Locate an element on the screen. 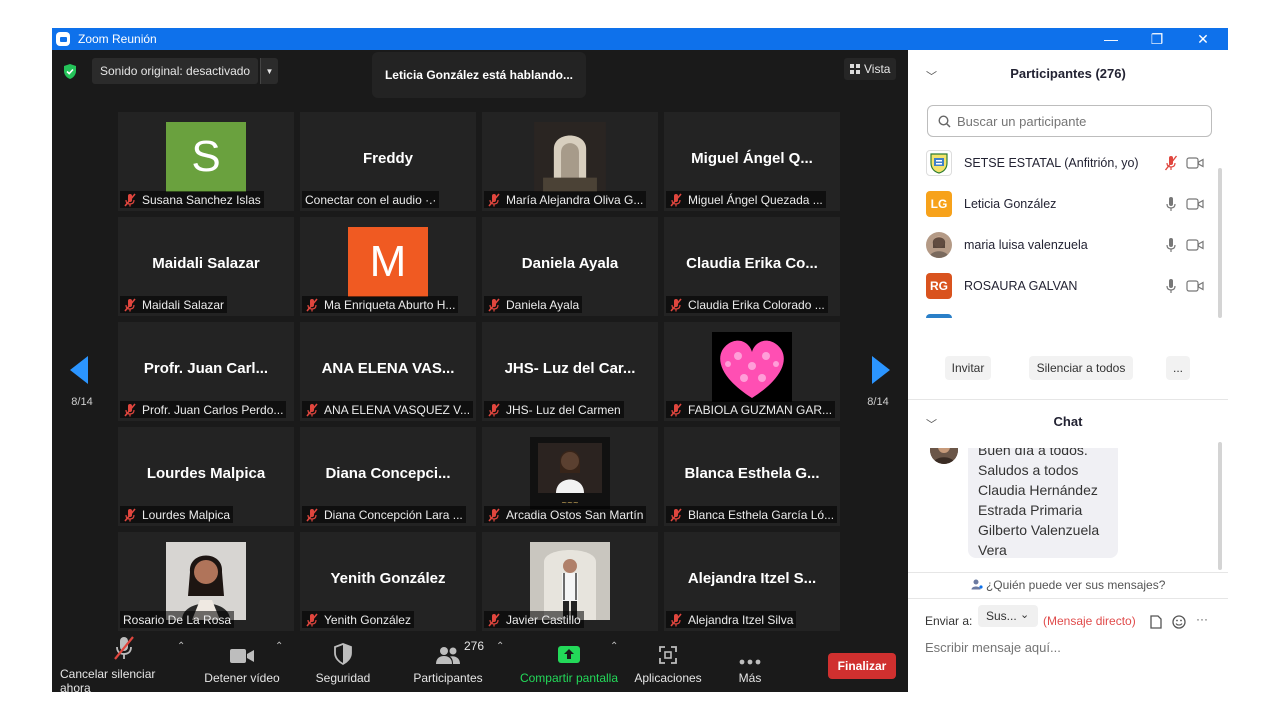 The width and height of the screenshot is (1280, 720). minimize-button: — is located at coordinates (1111, 39).